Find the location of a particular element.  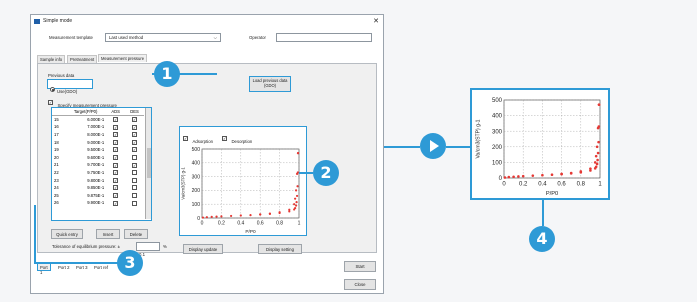

operator-input is located at coordinates (324, 37).